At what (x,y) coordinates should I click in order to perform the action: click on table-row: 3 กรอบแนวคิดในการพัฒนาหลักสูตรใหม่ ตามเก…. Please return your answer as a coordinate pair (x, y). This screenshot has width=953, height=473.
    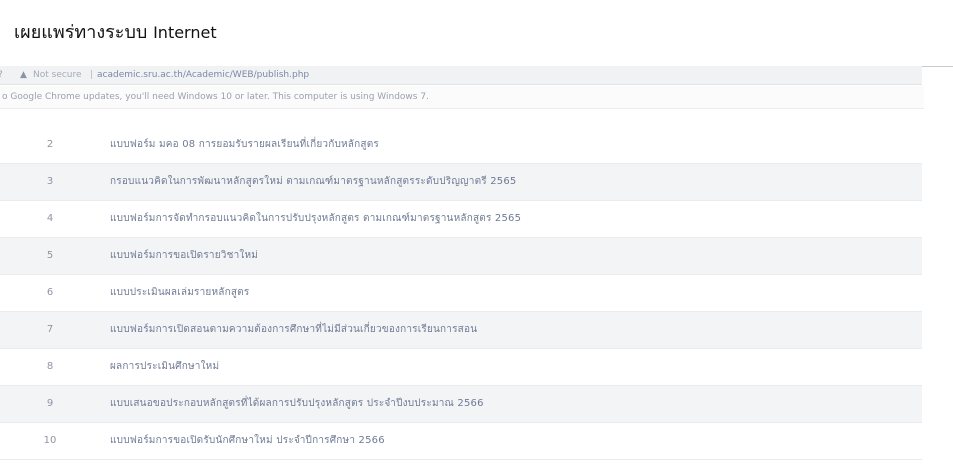
    Looking at the image, I should click on (461, 182).